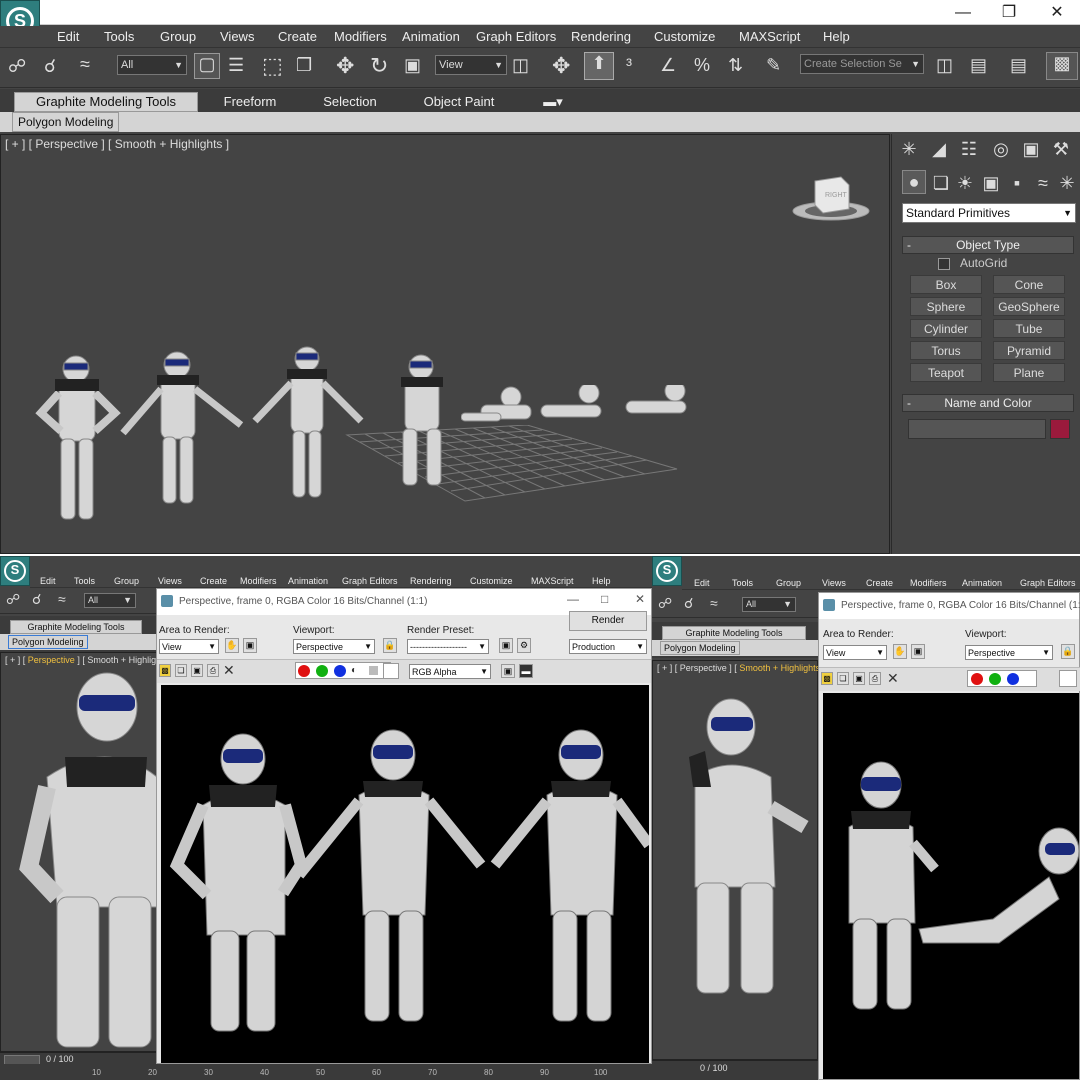 Image resolution: width=1080 pixels, height=1080 pixels. I want to click on object-name-input, so click(977, 429).